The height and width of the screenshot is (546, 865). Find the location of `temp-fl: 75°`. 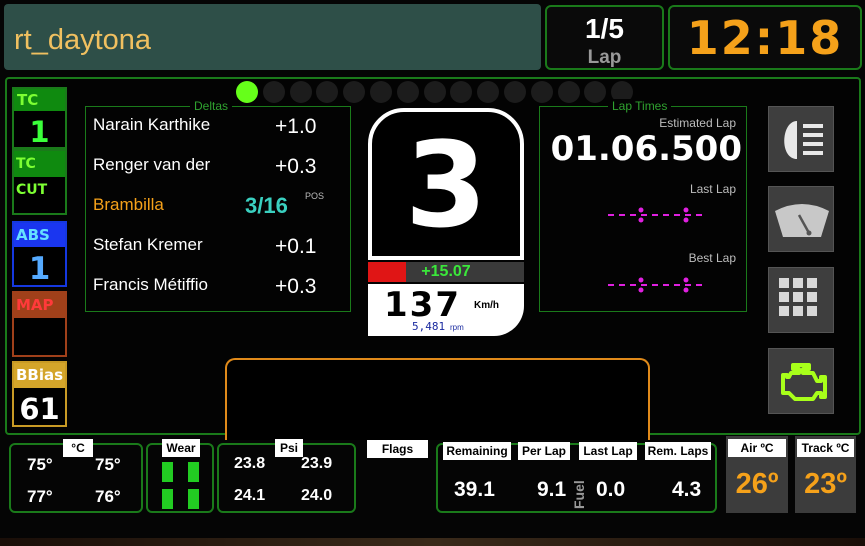

temp-fl: 75° is located at coordinates (40, 464).